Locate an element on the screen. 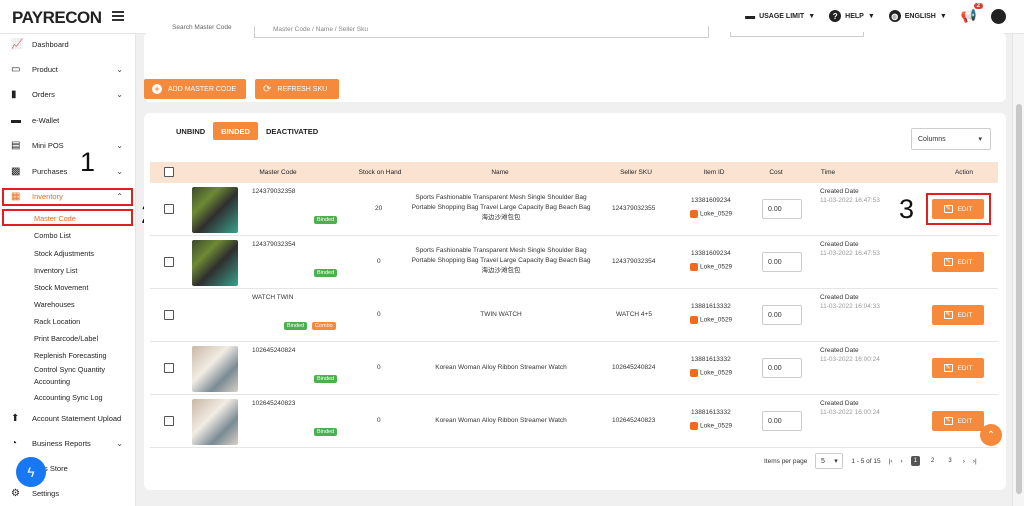 Image resolution: width=1024 pixels, height=506 pixels. box-icon: ▭ is located at coordinates (16, 69).